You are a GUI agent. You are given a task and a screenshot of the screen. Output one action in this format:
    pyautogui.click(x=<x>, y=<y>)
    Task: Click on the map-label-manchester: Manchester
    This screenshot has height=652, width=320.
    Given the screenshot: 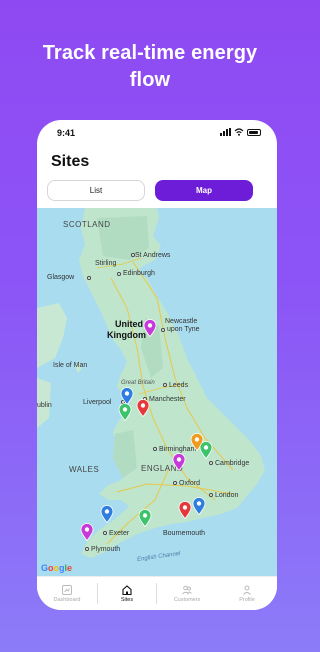 What is the action you would take?
    pyautogui.click(x=167, y=399)
    